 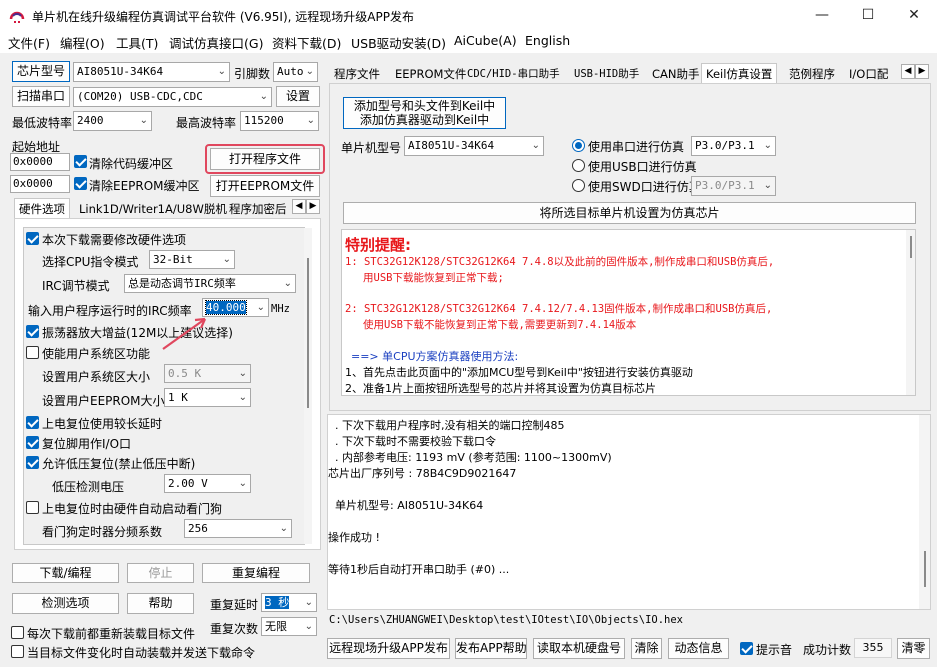 I want to click on add-to-keil-button: 添加型号和头文件到Keil中 添加仿真器驱动到Keil中, so click(x=424, y=113).